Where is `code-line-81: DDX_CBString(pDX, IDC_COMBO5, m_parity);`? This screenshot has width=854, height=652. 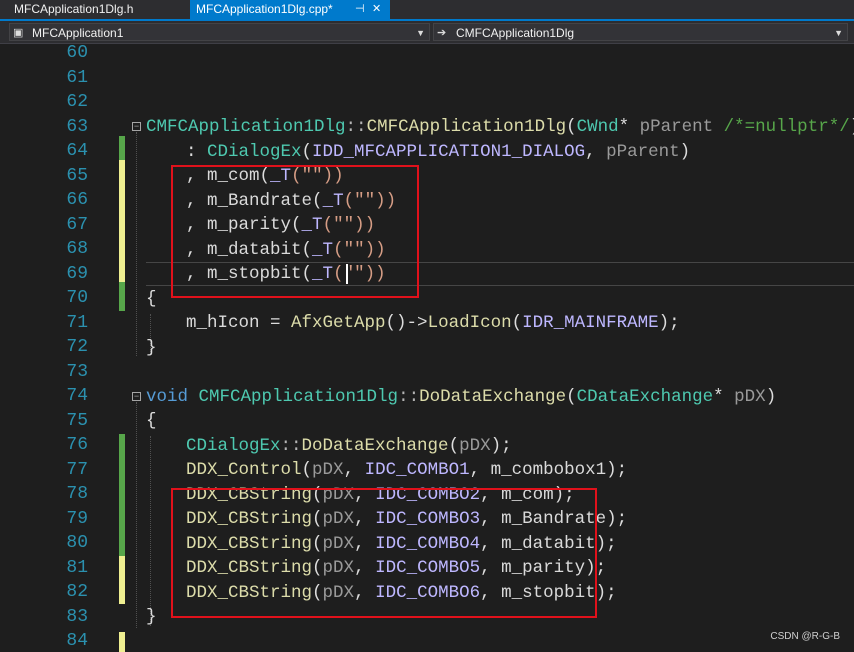 code-line-81: DDX_CBString(pDX, IDC_COMBO5, m_parity); is located at coordinates (396, 568).